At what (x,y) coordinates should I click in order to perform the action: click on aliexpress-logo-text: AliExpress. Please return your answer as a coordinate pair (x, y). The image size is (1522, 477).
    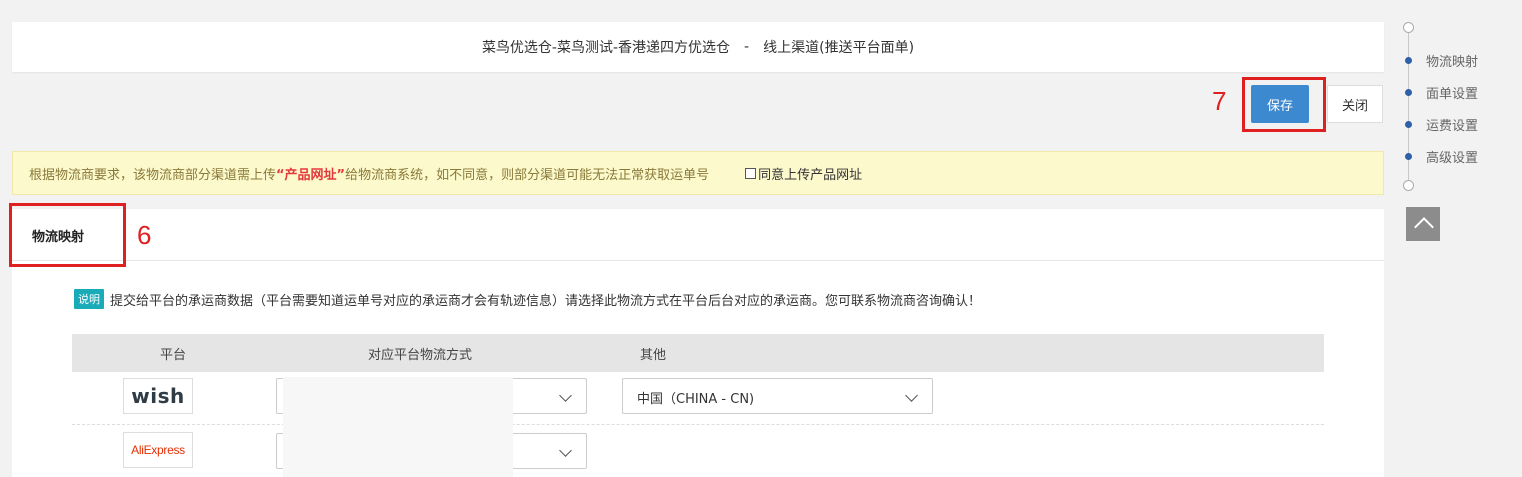
    Looking at the image, I should click on (158, 450).